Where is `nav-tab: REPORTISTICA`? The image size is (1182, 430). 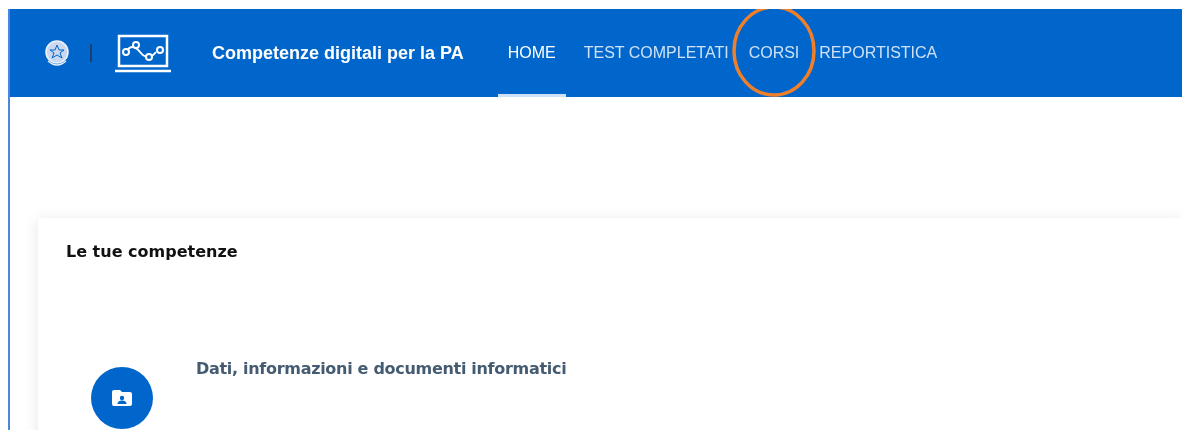
nav-tab: REPORTISTICA is located at coordinates (878, 53).